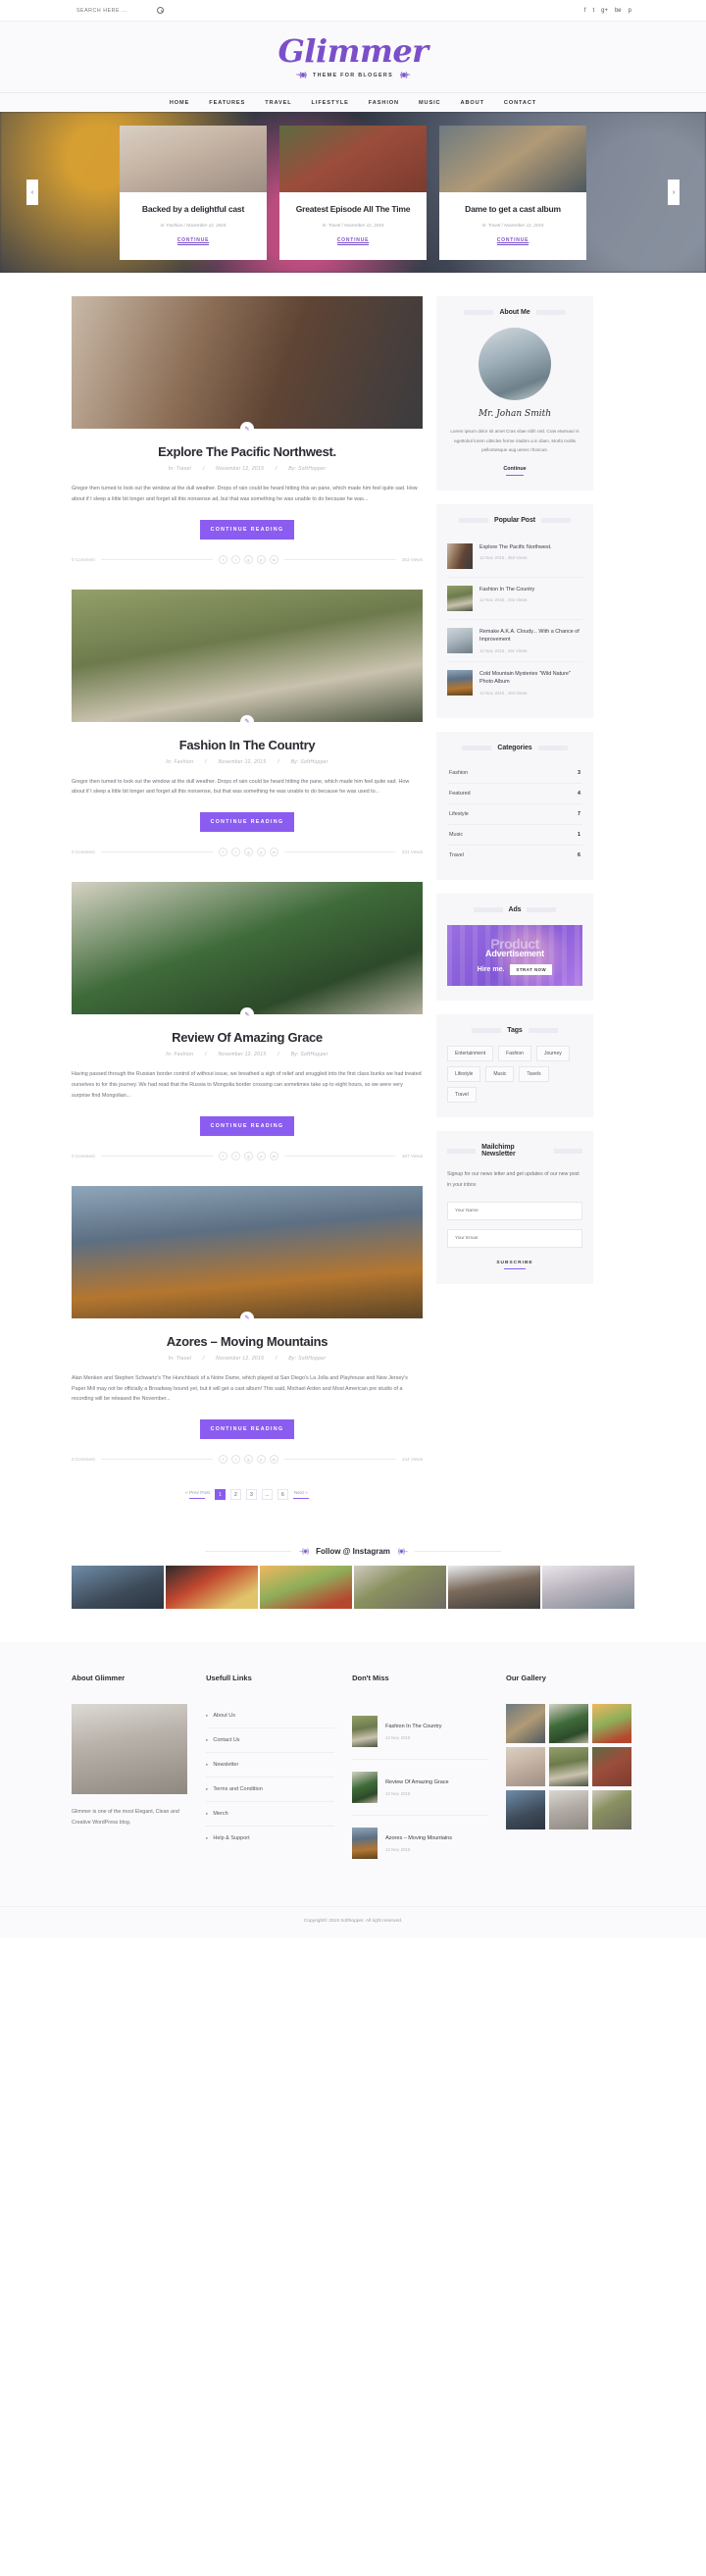 Image resolution: width=706 pixels, height=2576 pixels. I want to click on category-row: Music 1, so click(514, 836).